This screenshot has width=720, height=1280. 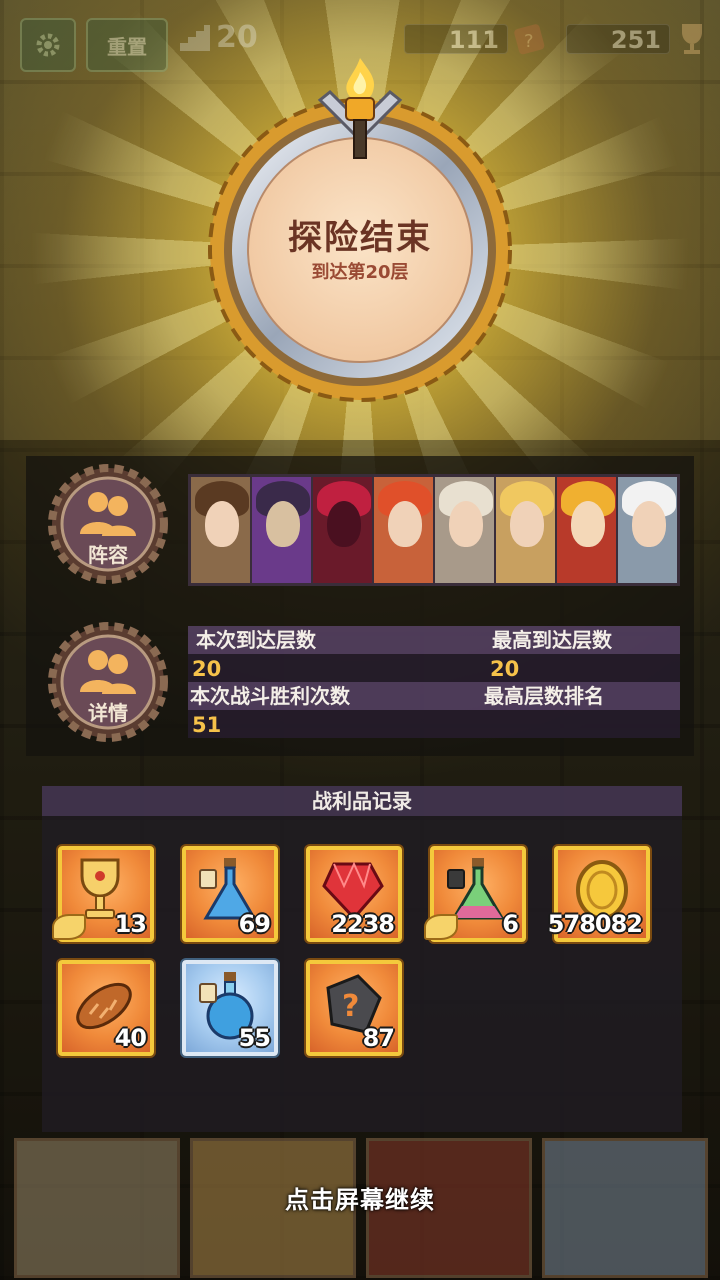 What do you see at coordinates (692, 39) in the screenshot?
I see `trophy-icon` at bounding box center [692, 39].